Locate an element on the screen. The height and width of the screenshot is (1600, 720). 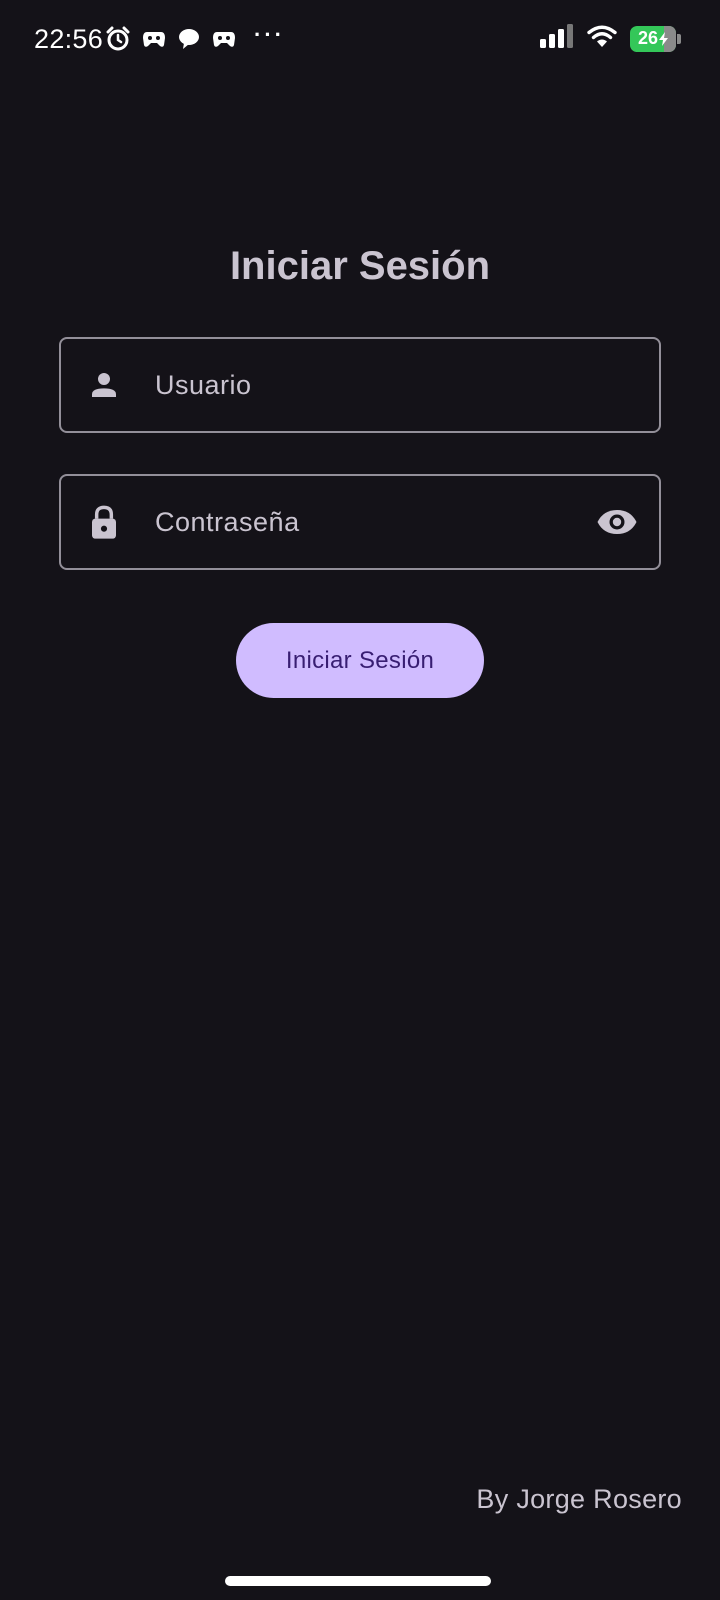
eye-icon is located at coordinates (617, 522).